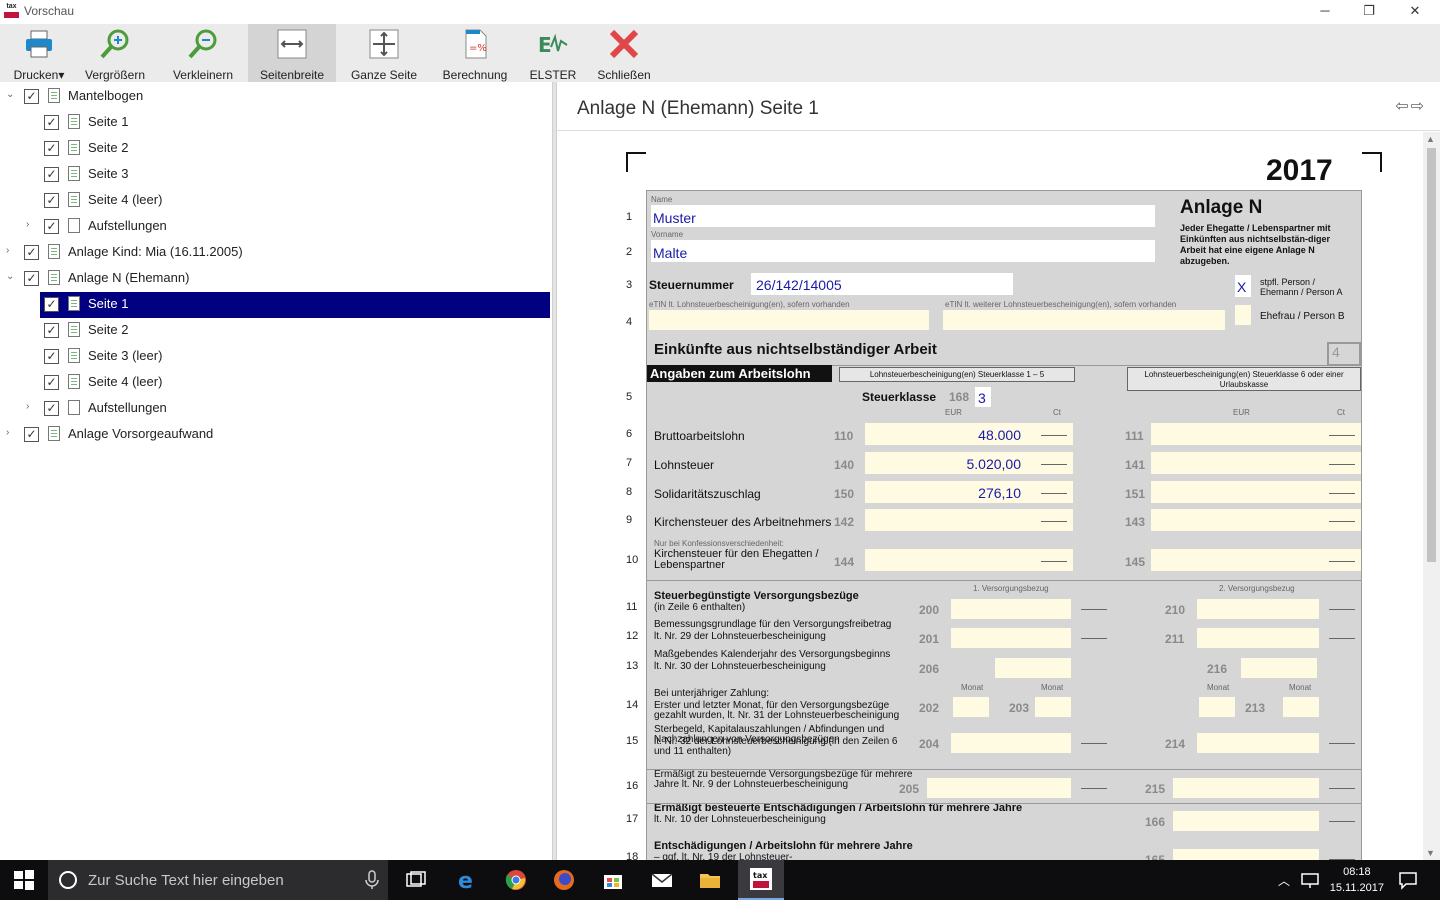  What do you see at coordinates (416, 880) in the screenshot?
I see `task-view-icon` at bounding box center [416, 880].